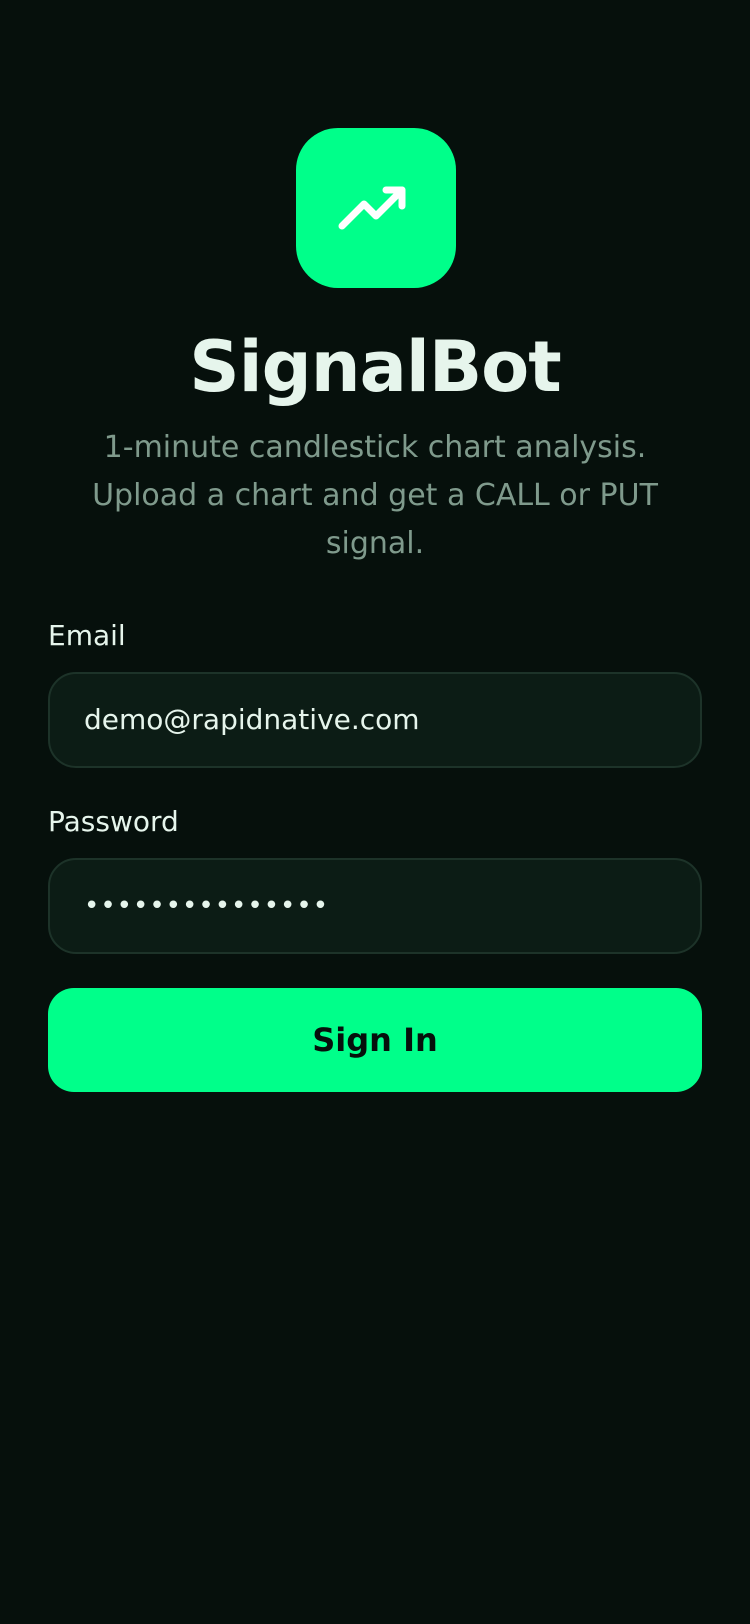 The height and width of the screenshot is (1624, 750). I want to click on sign-in-label: Sign In, so click(375, 1040).